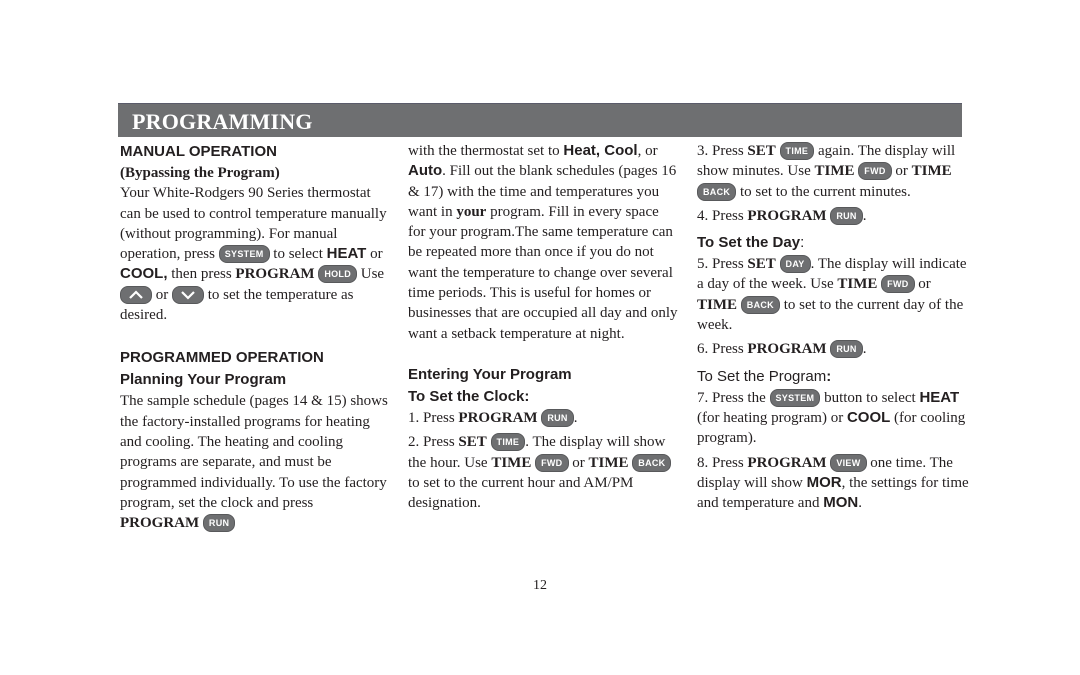  I want to click on day-key-badge: DAY, so click(795, 264).